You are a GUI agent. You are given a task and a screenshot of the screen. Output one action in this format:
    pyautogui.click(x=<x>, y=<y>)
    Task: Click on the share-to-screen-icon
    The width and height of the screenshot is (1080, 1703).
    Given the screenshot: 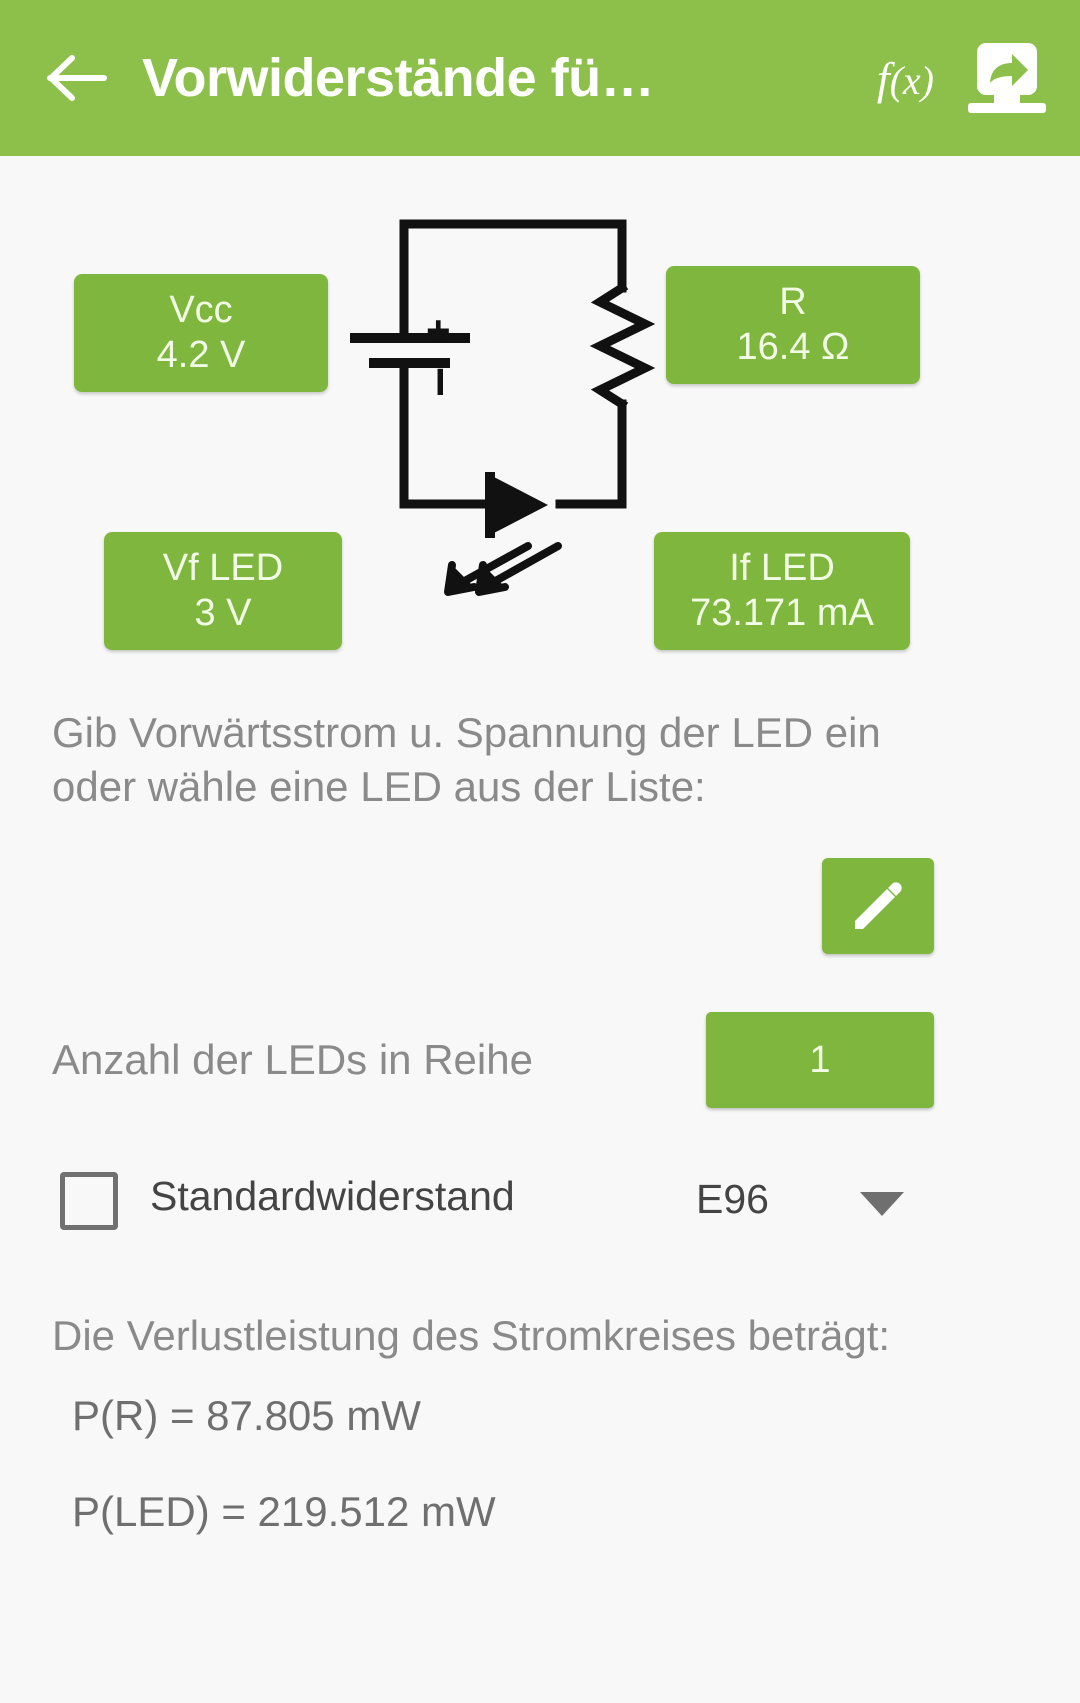 What is the action you would take?
    pyautogui.click(x=1007, y=78)
    